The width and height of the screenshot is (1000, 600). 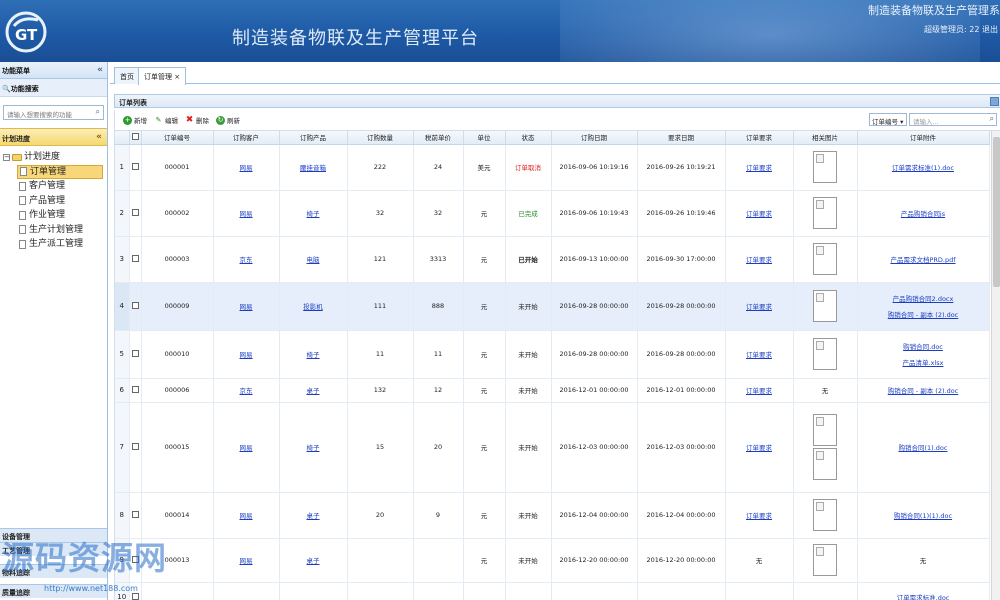 I want to click on close-icon: ×, so click(x=177, y=77).